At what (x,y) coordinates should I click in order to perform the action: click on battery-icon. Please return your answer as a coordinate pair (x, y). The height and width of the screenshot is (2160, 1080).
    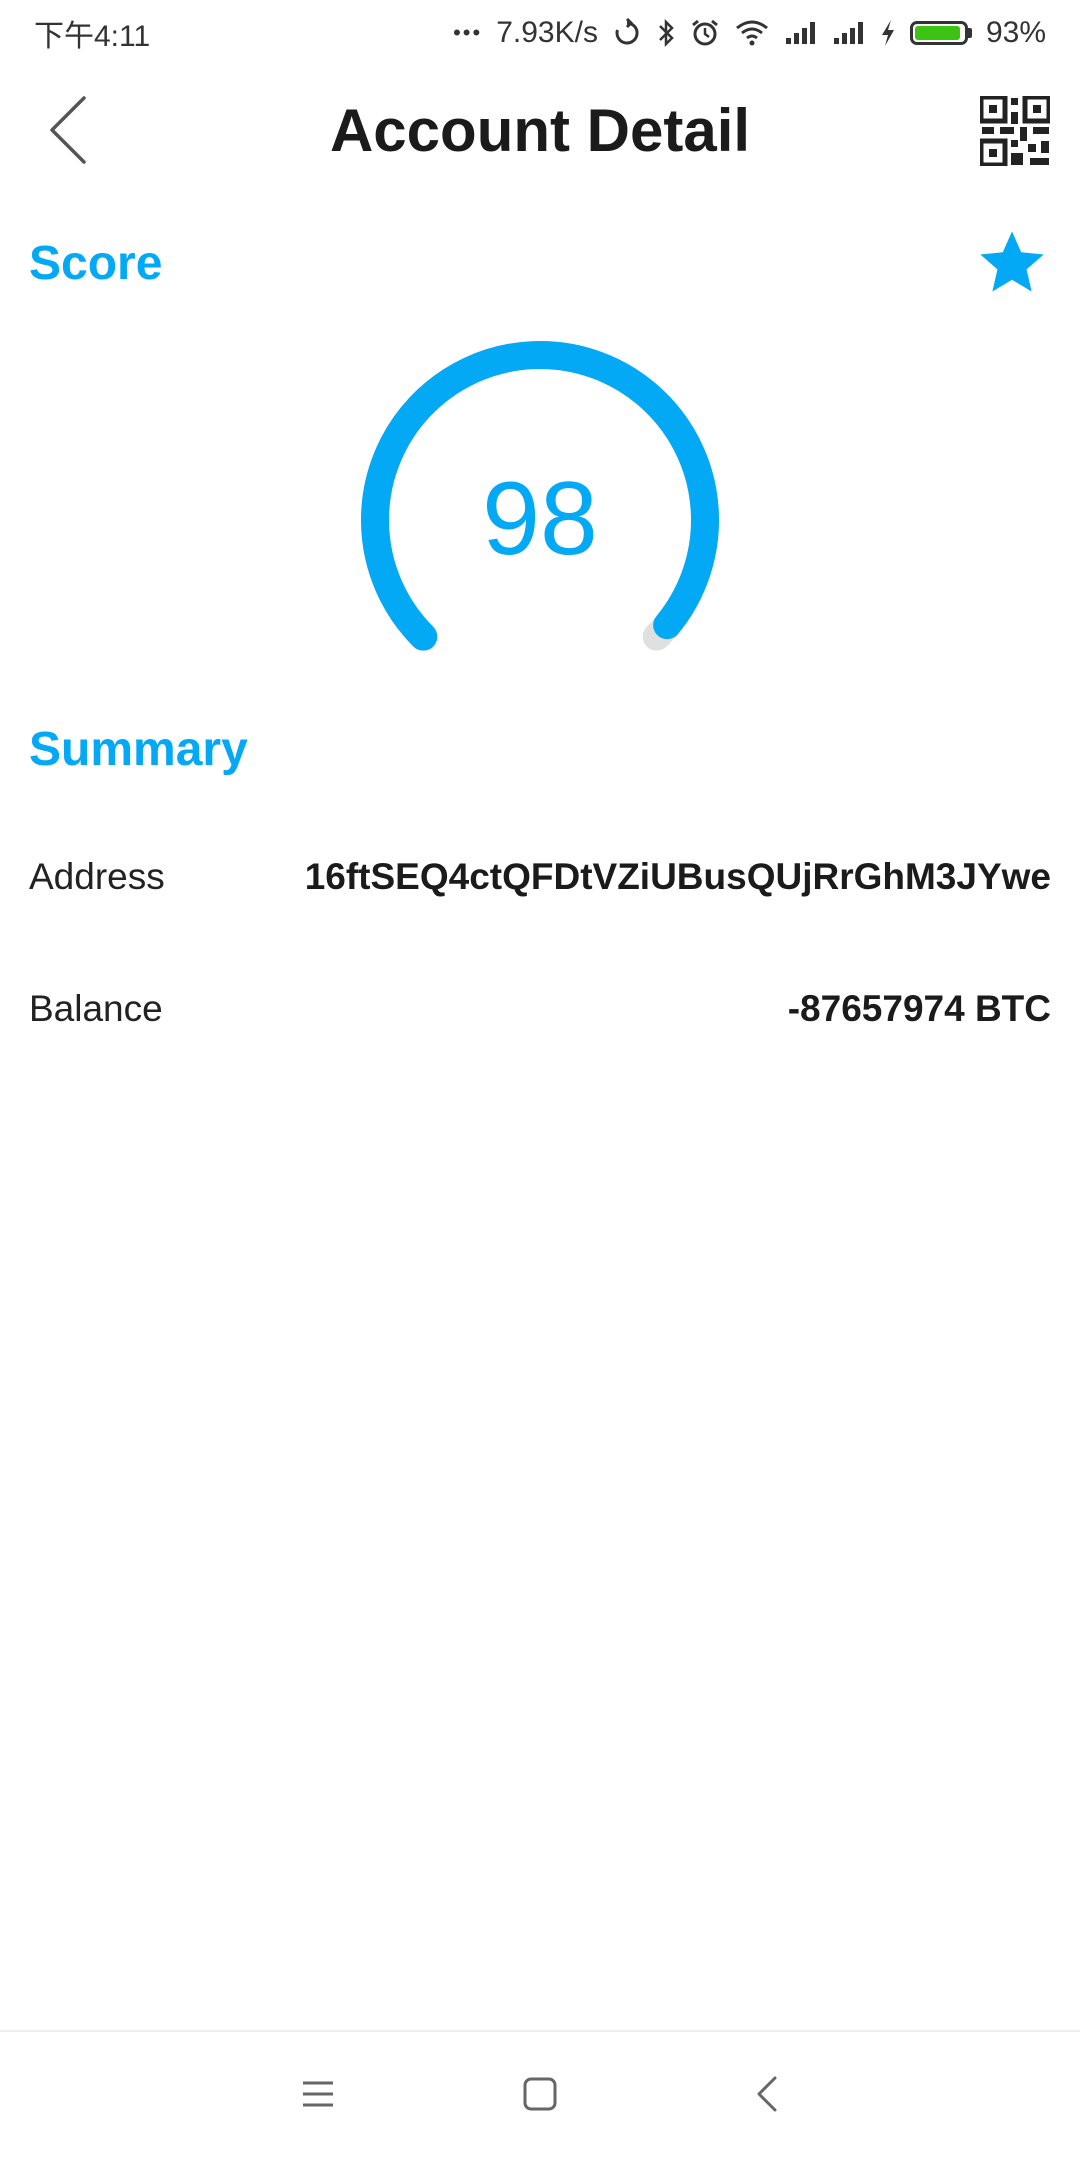
    Looking at the image, I should click on (940, 33).